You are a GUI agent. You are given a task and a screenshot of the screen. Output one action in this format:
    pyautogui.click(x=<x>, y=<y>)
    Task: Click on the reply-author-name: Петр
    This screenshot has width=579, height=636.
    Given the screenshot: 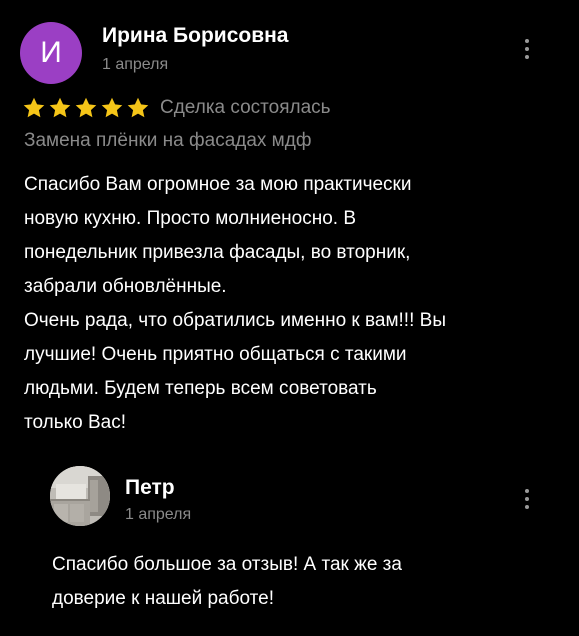 What is the action you would take?
    pyautogui.click(x=150, y=488)
    